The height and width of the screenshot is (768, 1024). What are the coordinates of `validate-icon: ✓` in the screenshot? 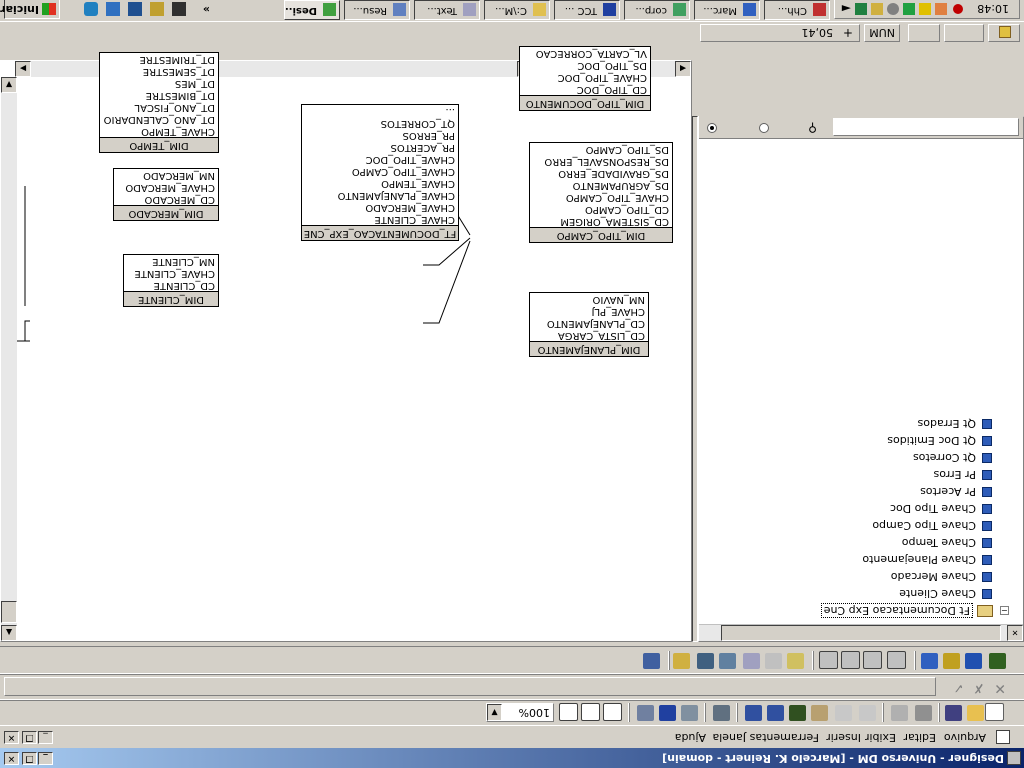 It's located at (958, 687).